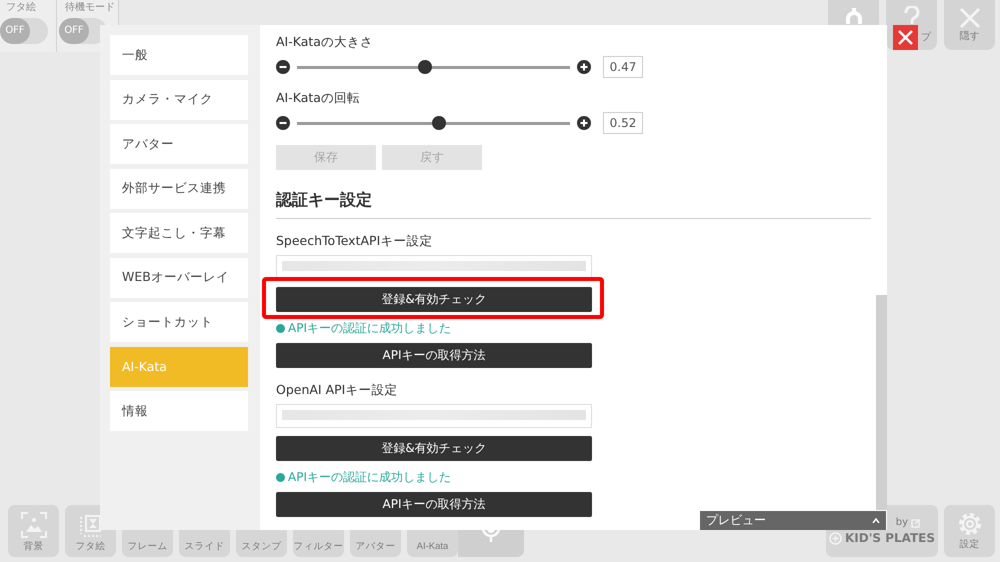 The height and width of the screenshot is (562, 1000). I want to click on slider-label: AI-Kataの回転, so click(318, 98).